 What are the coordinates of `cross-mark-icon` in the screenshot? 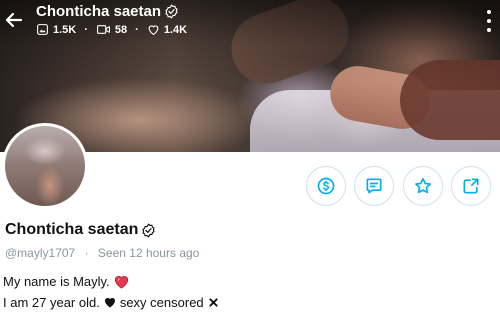 It's located at (213, 302).